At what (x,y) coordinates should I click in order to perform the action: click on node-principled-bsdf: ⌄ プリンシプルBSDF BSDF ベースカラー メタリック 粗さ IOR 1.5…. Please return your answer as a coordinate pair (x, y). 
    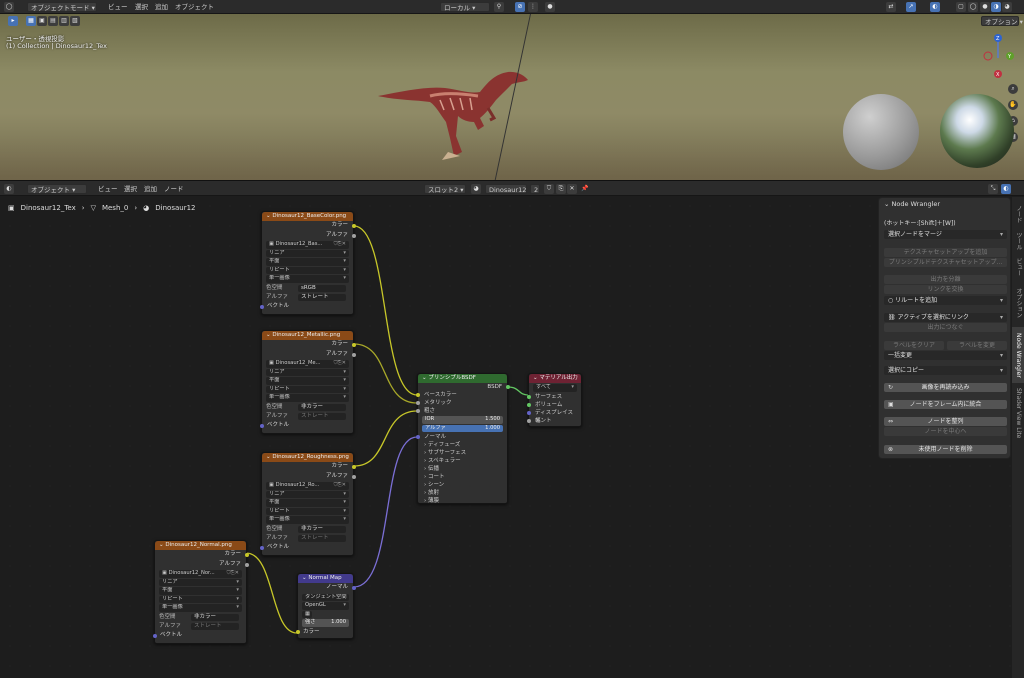
    Looking at the image, I should click on (462, 439).